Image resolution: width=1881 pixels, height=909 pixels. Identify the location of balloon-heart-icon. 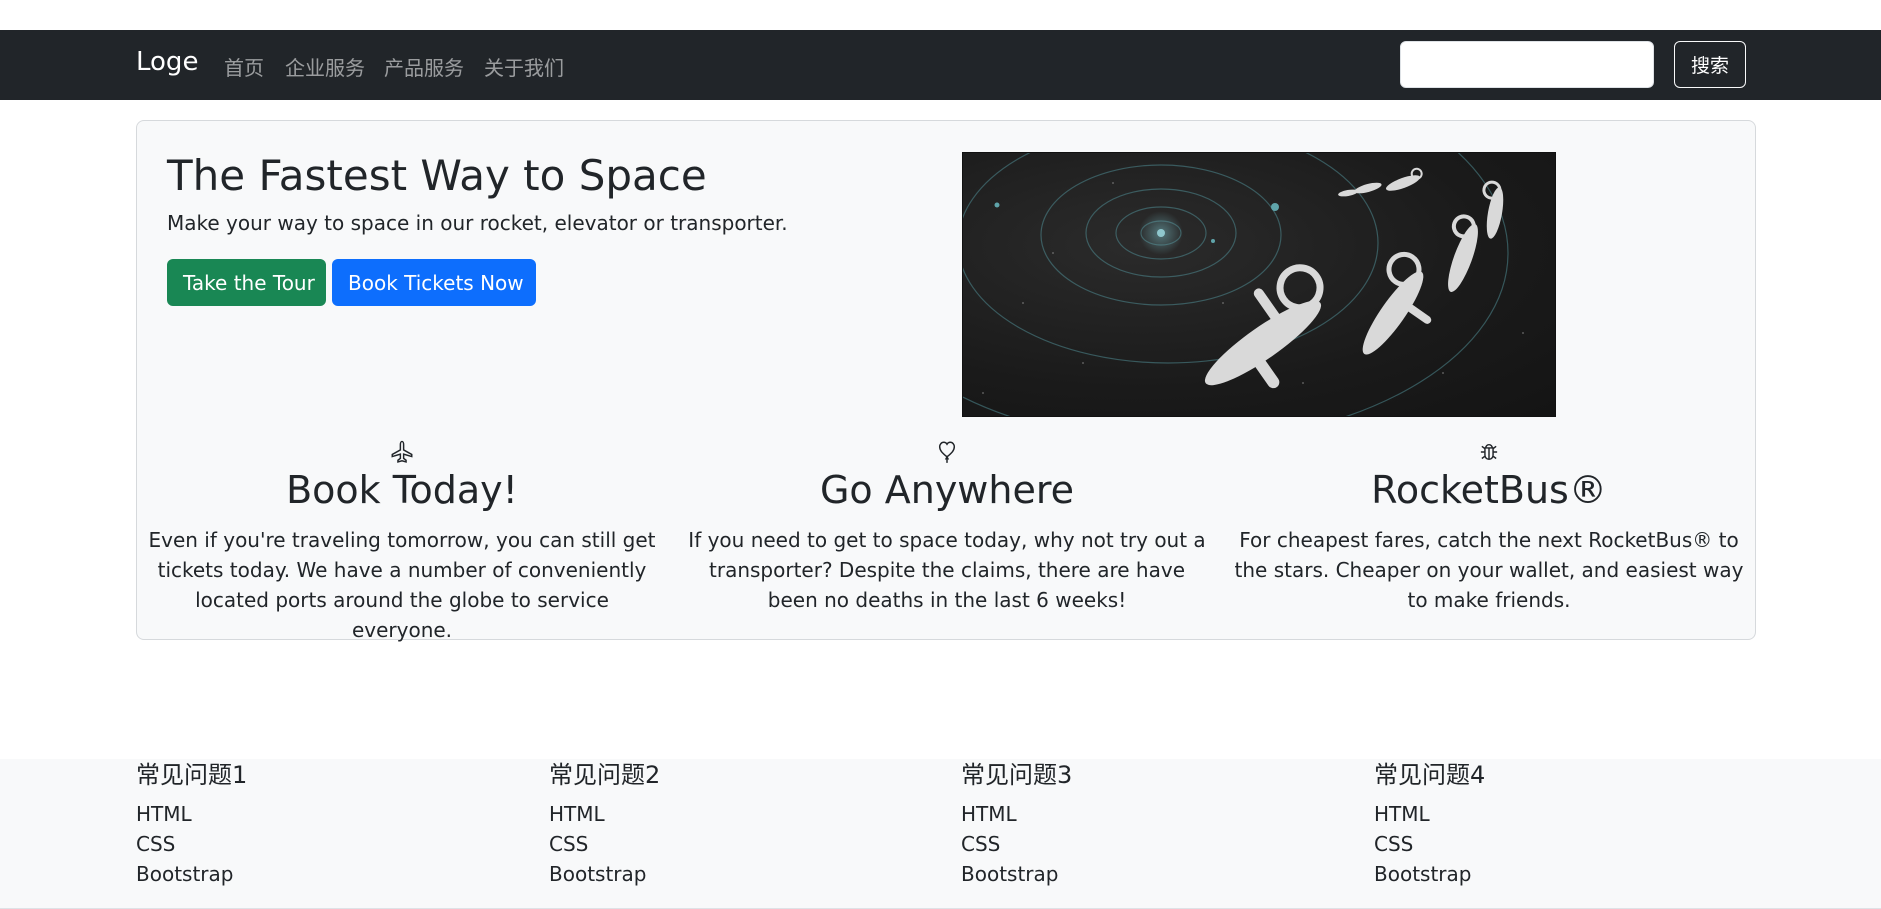
(947, 452).